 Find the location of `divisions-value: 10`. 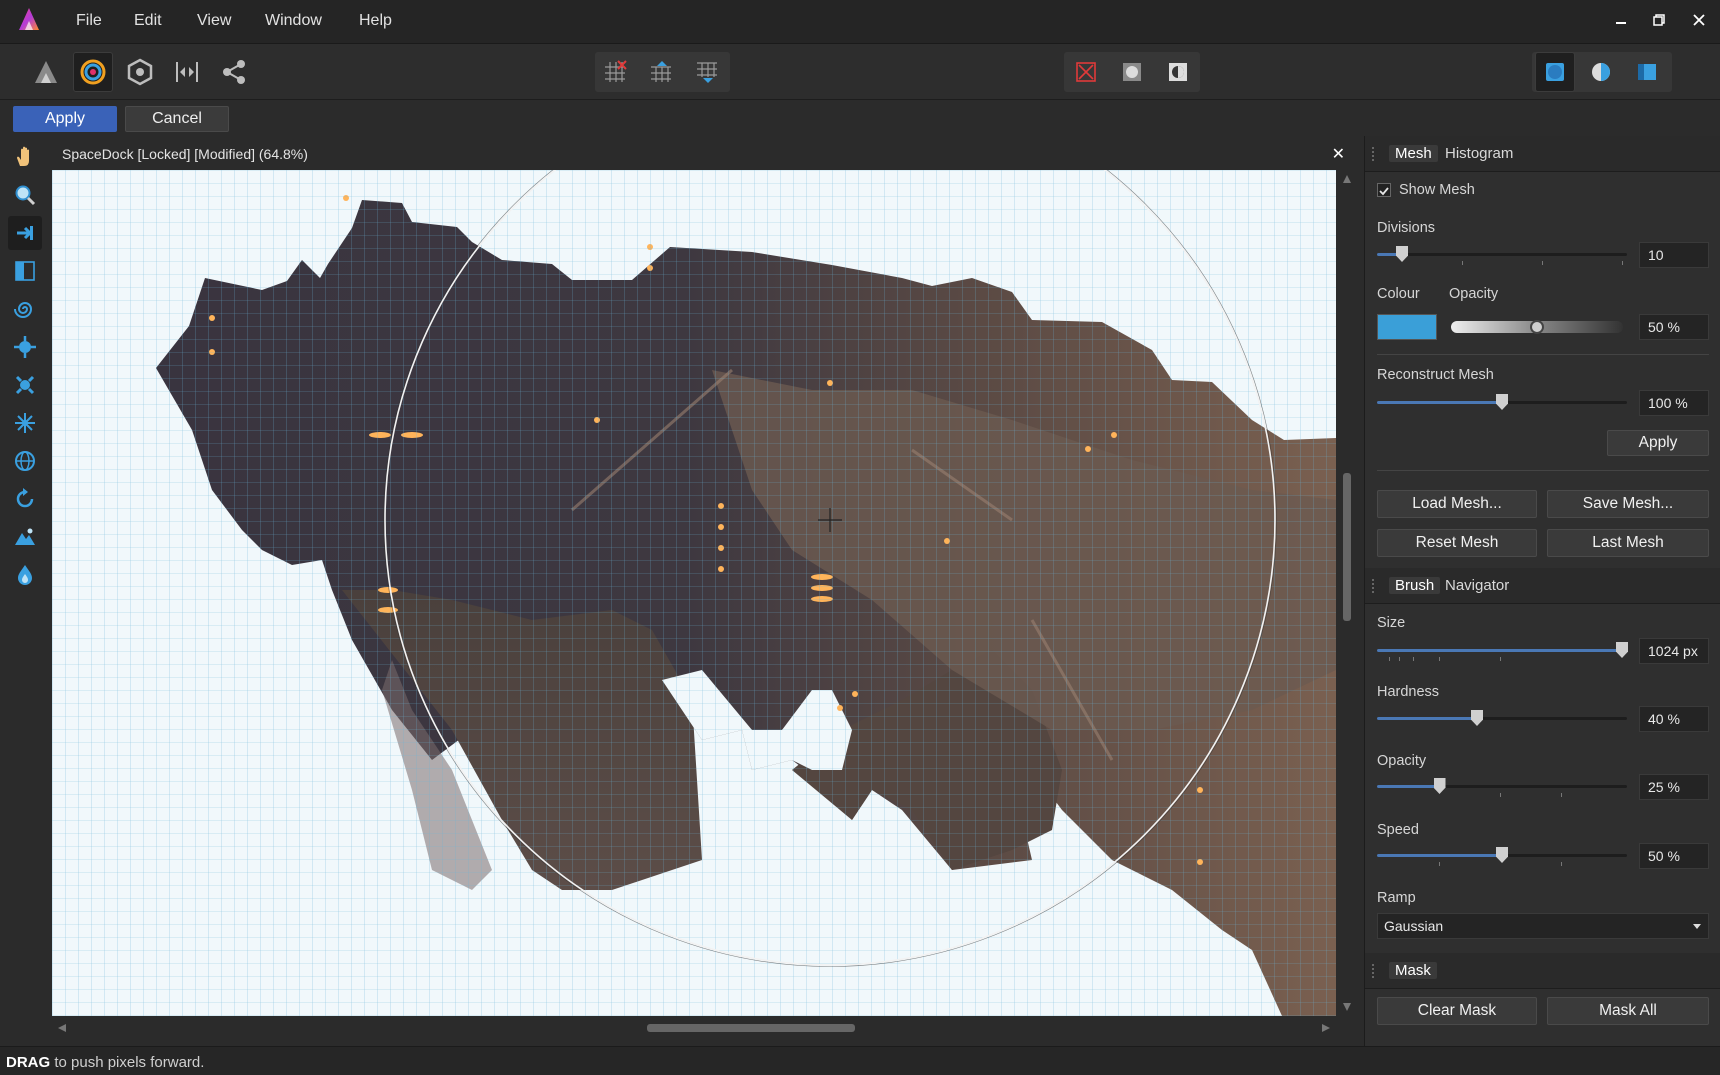

divisions-value: 10 is located at coordinates (1674, 255).